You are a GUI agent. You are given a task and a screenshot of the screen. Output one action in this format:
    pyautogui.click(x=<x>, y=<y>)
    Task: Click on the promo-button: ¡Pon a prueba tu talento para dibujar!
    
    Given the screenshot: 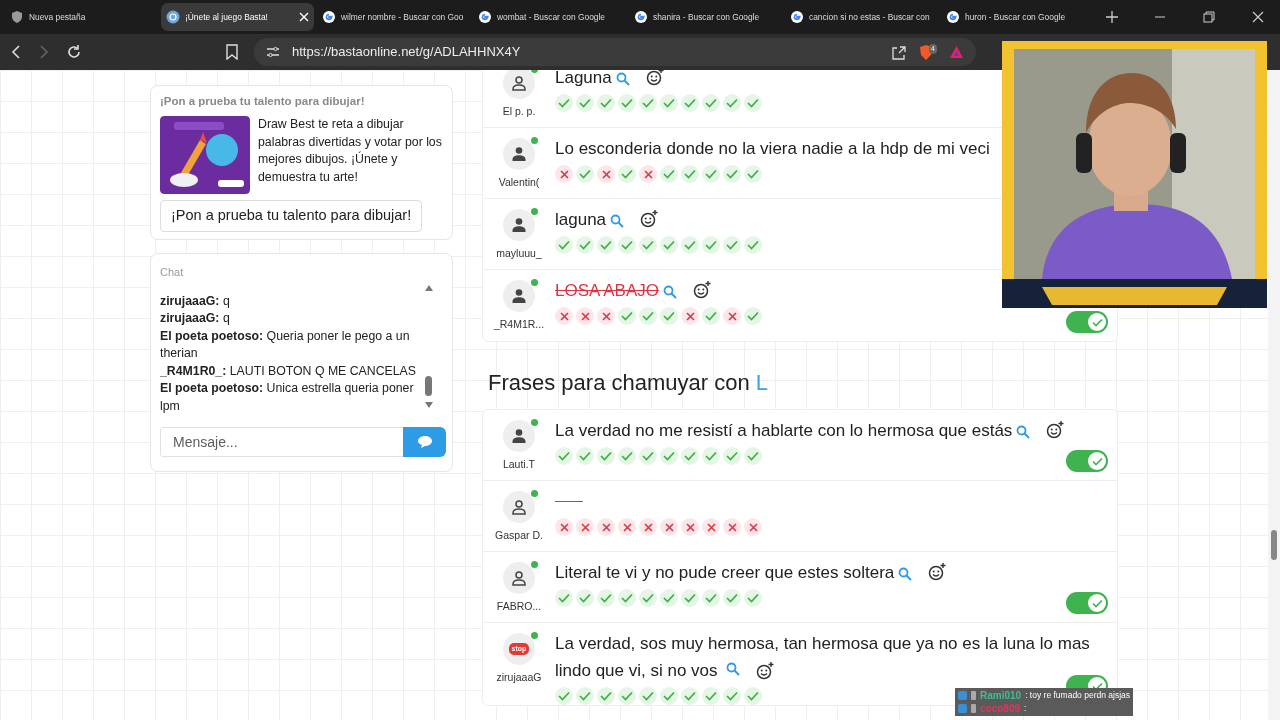 What is the action you would take?
    pyautogui.click(x=291, y=216)
    